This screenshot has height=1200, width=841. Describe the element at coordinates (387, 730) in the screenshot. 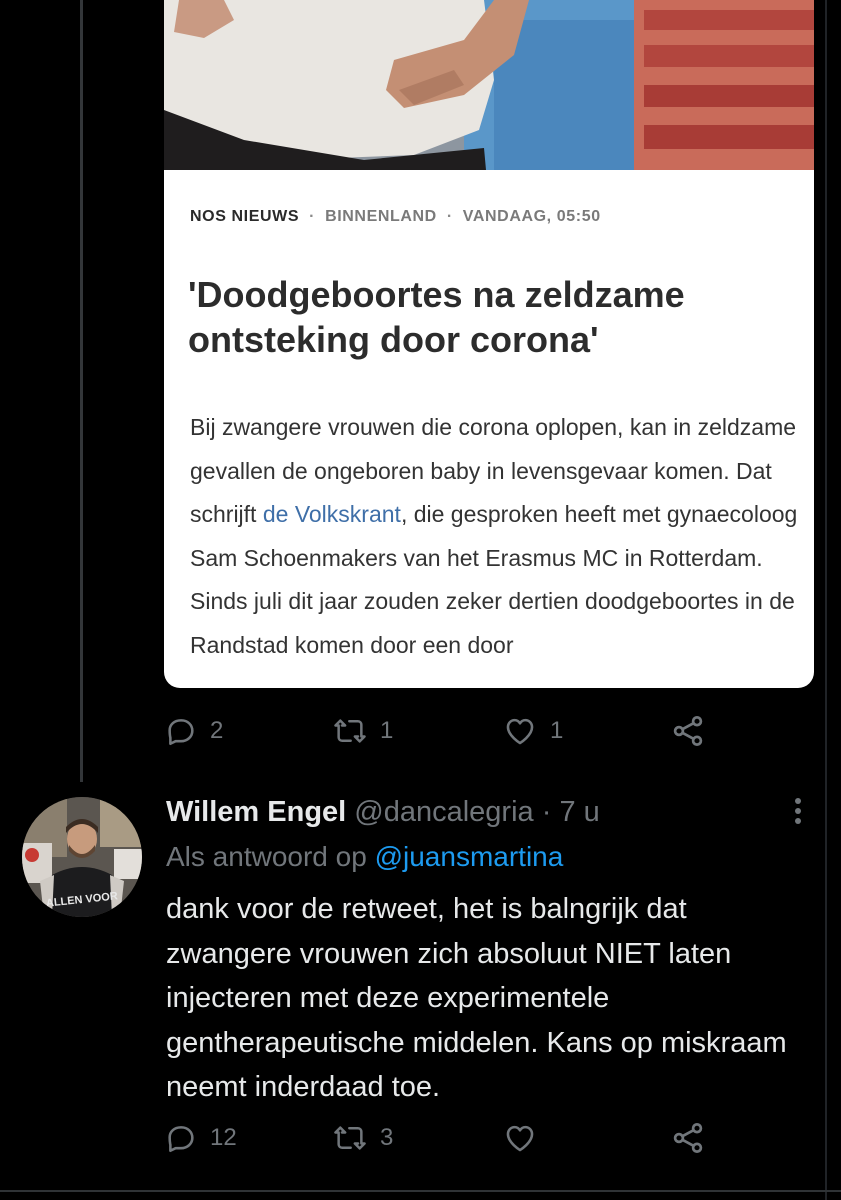

I see `retweet-count: 1` at that location.